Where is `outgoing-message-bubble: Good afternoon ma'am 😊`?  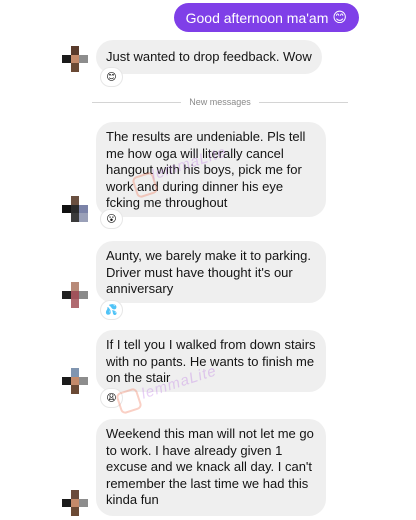 outgoing-message-bubble: Good afternoon ma'am 😊 is located at coordinates (266, 17).